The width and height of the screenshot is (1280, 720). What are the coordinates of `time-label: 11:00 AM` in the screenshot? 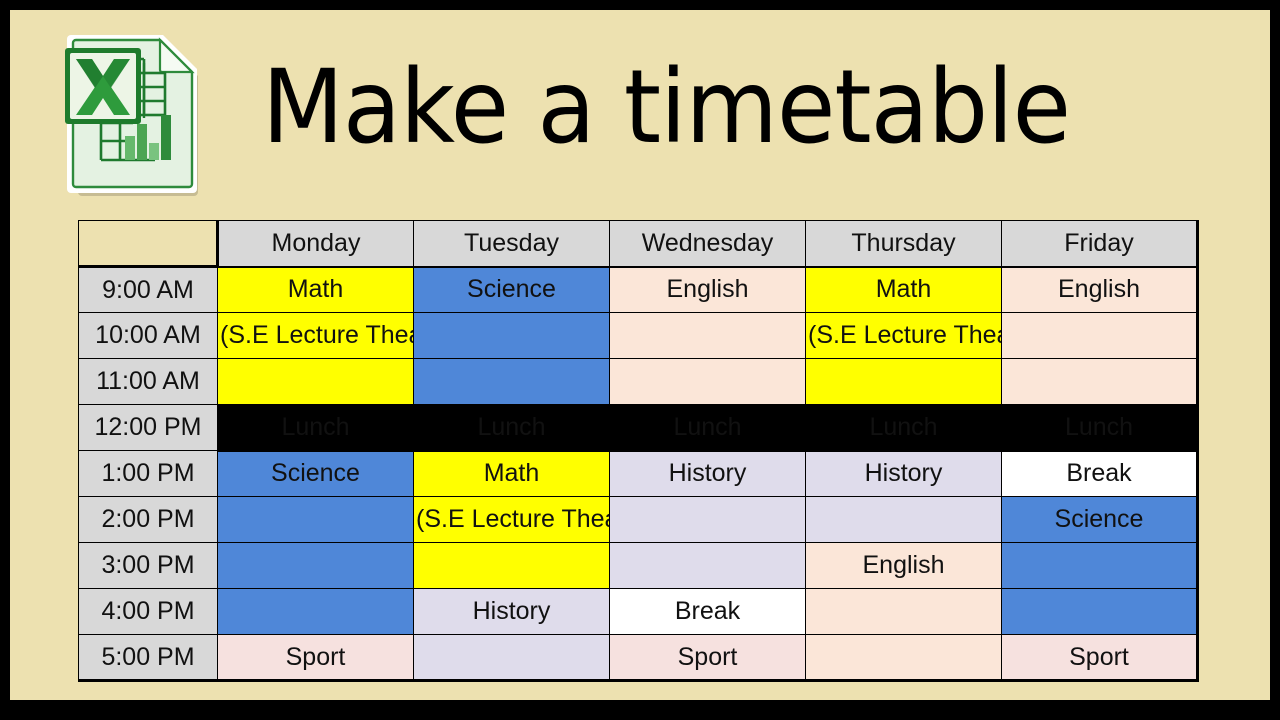 It's located at (148, 381).